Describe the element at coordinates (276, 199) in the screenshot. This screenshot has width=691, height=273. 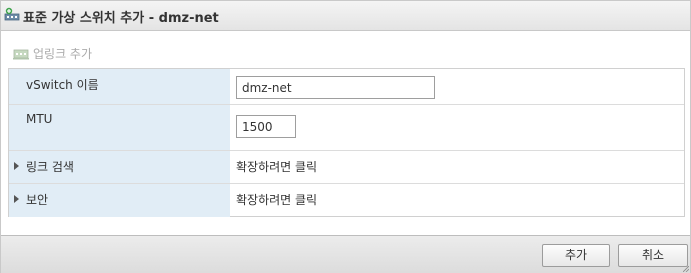
I see `security-expand-hint: 확장하려면 클릭` at that location.